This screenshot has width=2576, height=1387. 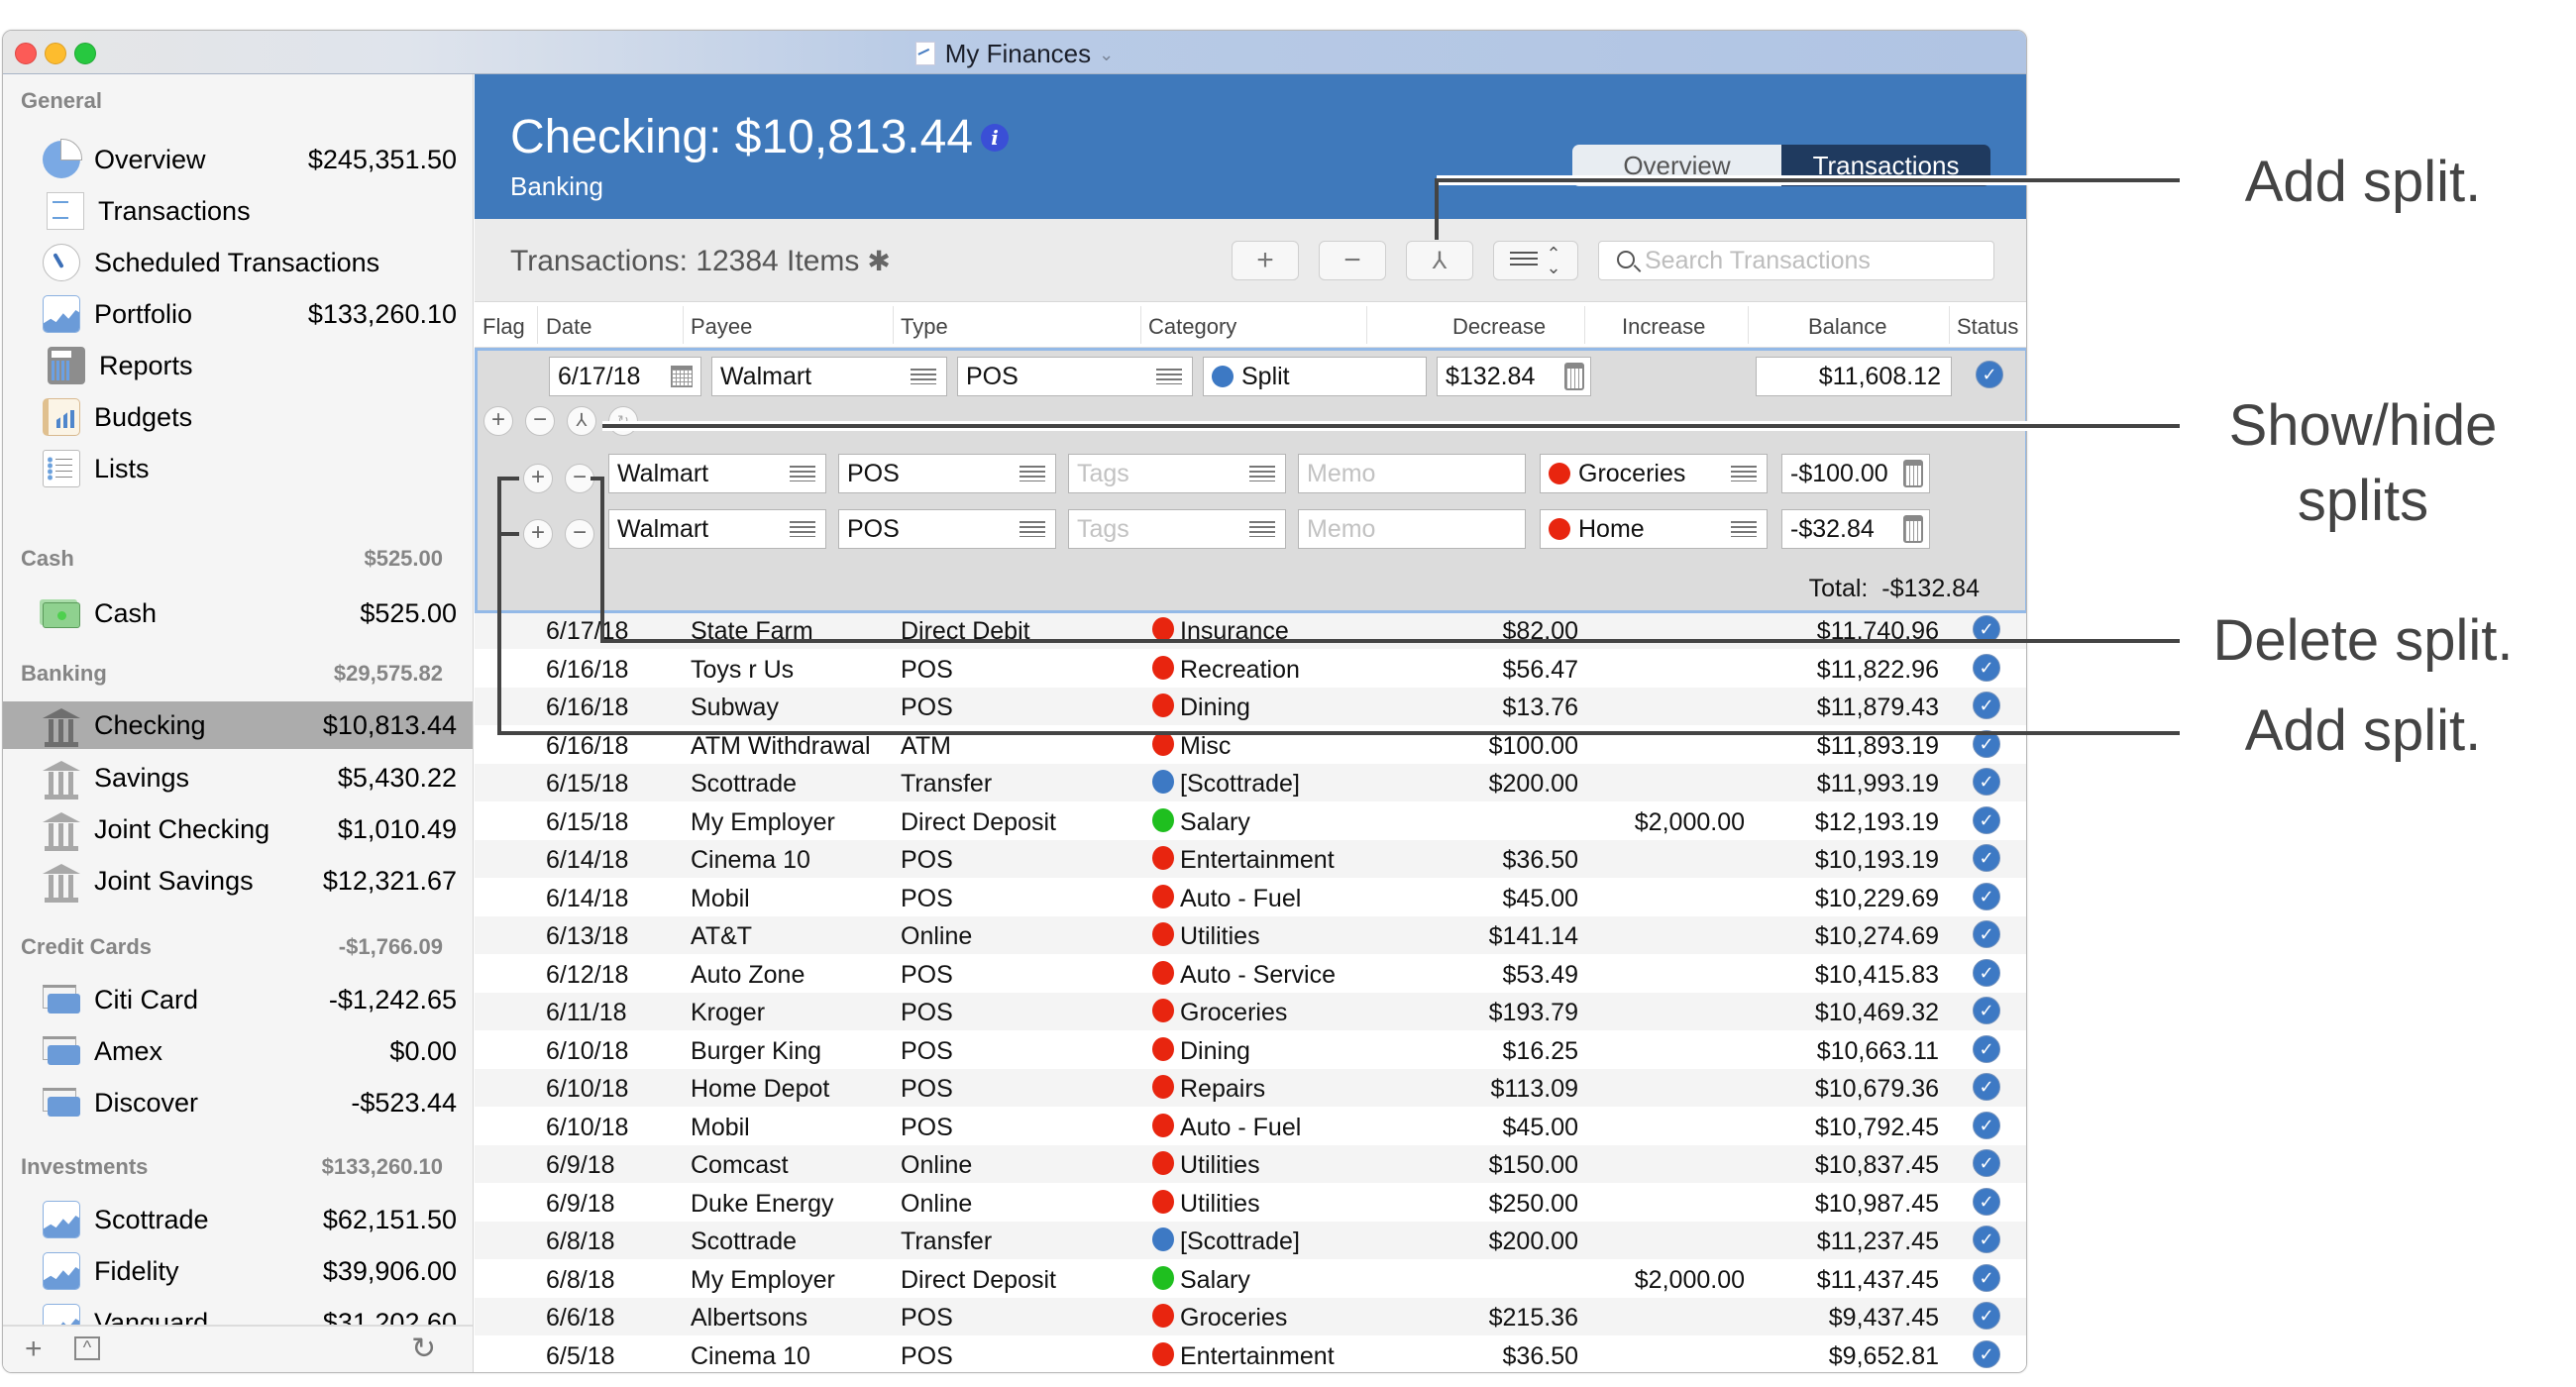 What do you see at coordinates (238, 1051) in the screenshot?
I see `sidebar-item-amex: Amex $0.00` at bounding box center [238, 1051].